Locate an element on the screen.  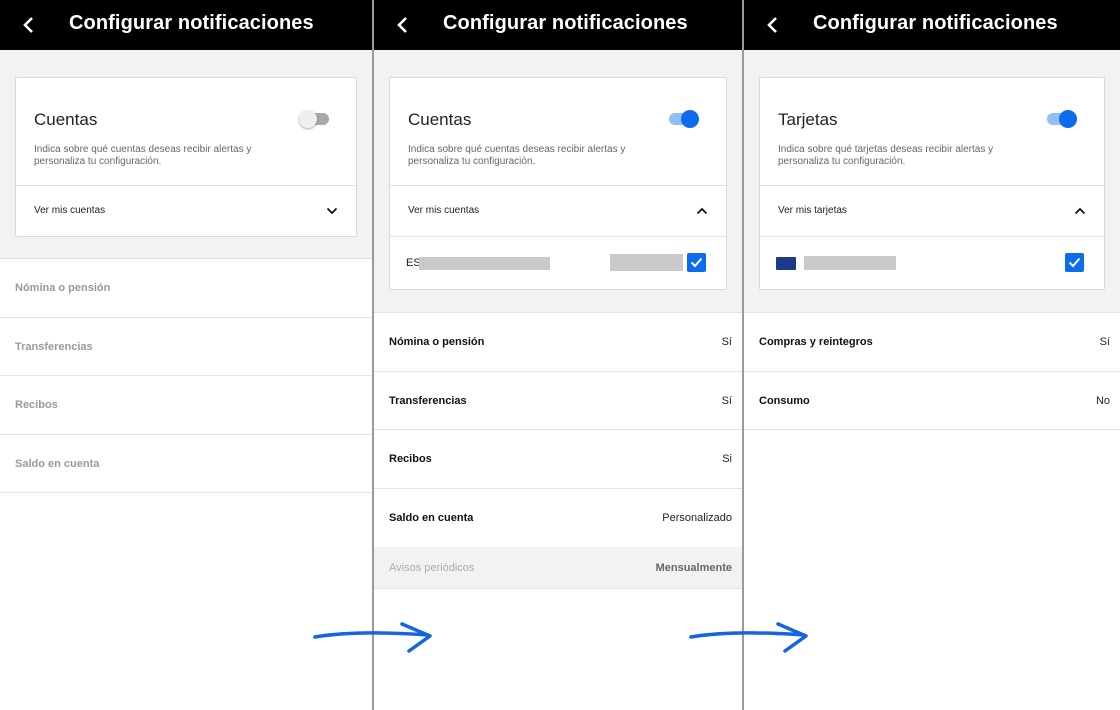
row-transferencias: Transferencias Sí is located at coordinates (558, 401).